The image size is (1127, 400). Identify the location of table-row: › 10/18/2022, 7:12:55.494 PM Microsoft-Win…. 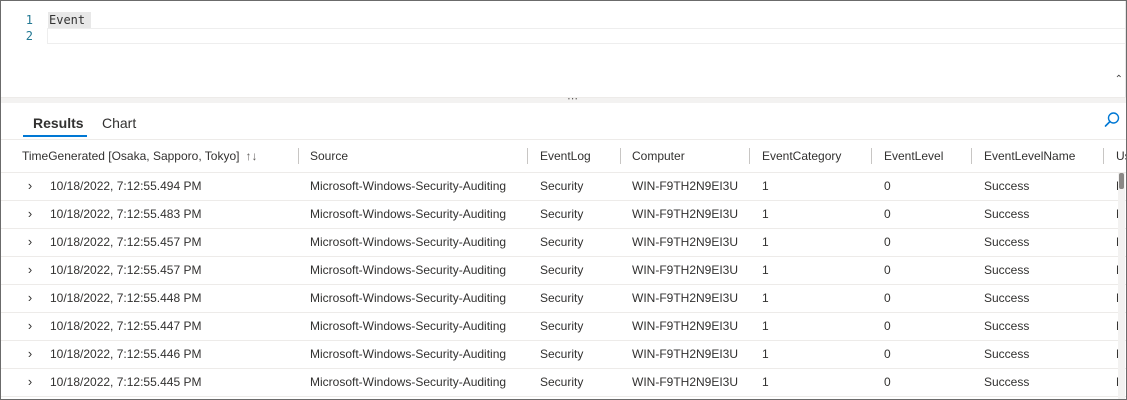
(563, 187).